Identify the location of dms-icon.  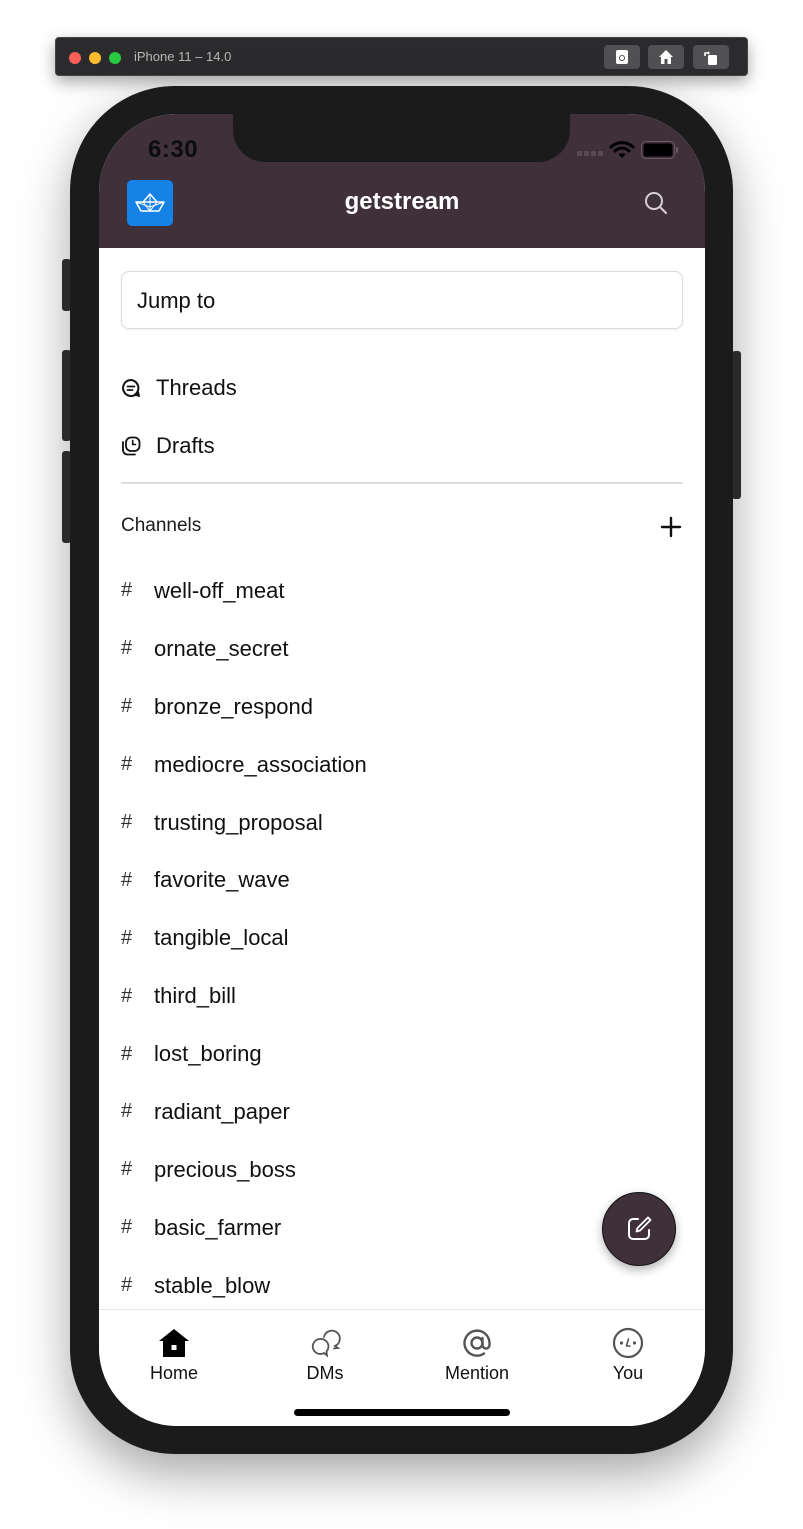
(325, 1343).